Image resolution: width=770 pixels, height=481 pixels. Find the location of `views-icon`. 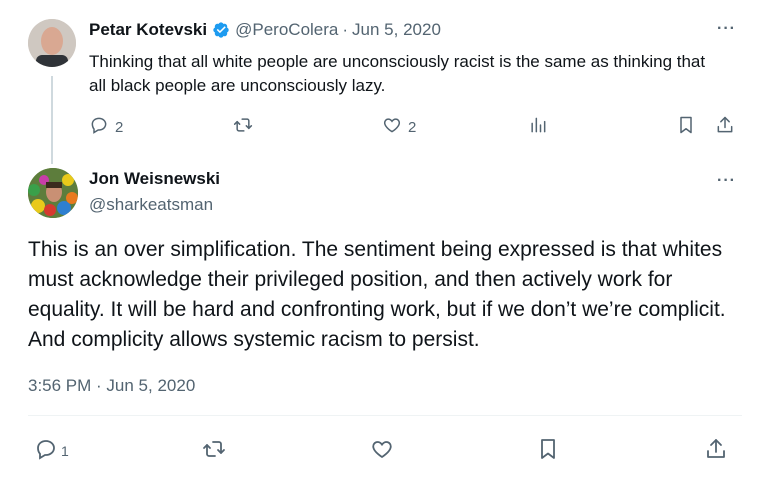

views-icon is located at coordinates (538, 127).